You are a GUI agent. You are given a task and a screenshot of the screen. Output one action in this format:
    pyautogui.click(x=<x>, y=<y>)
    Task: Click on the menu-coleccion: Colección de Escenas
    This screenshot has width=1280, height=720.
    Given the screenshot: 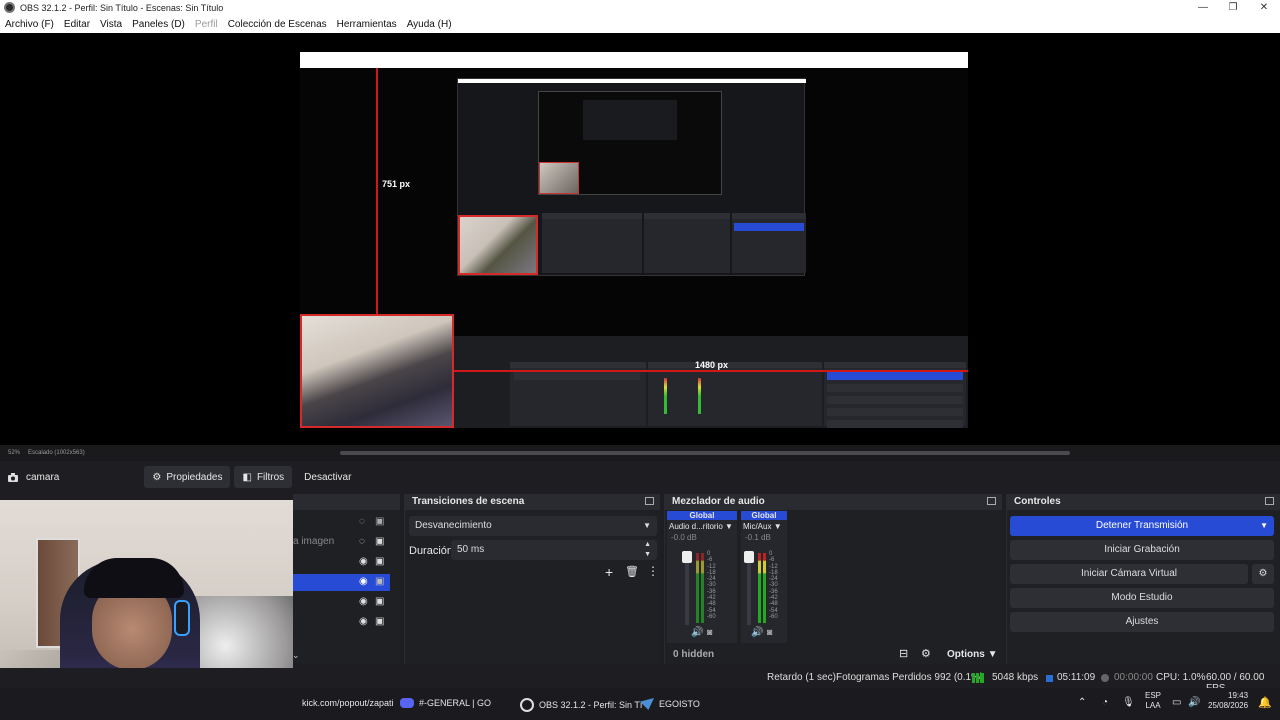 What is the action you would take?
    pyautogui.click(x=277, y=24)
    